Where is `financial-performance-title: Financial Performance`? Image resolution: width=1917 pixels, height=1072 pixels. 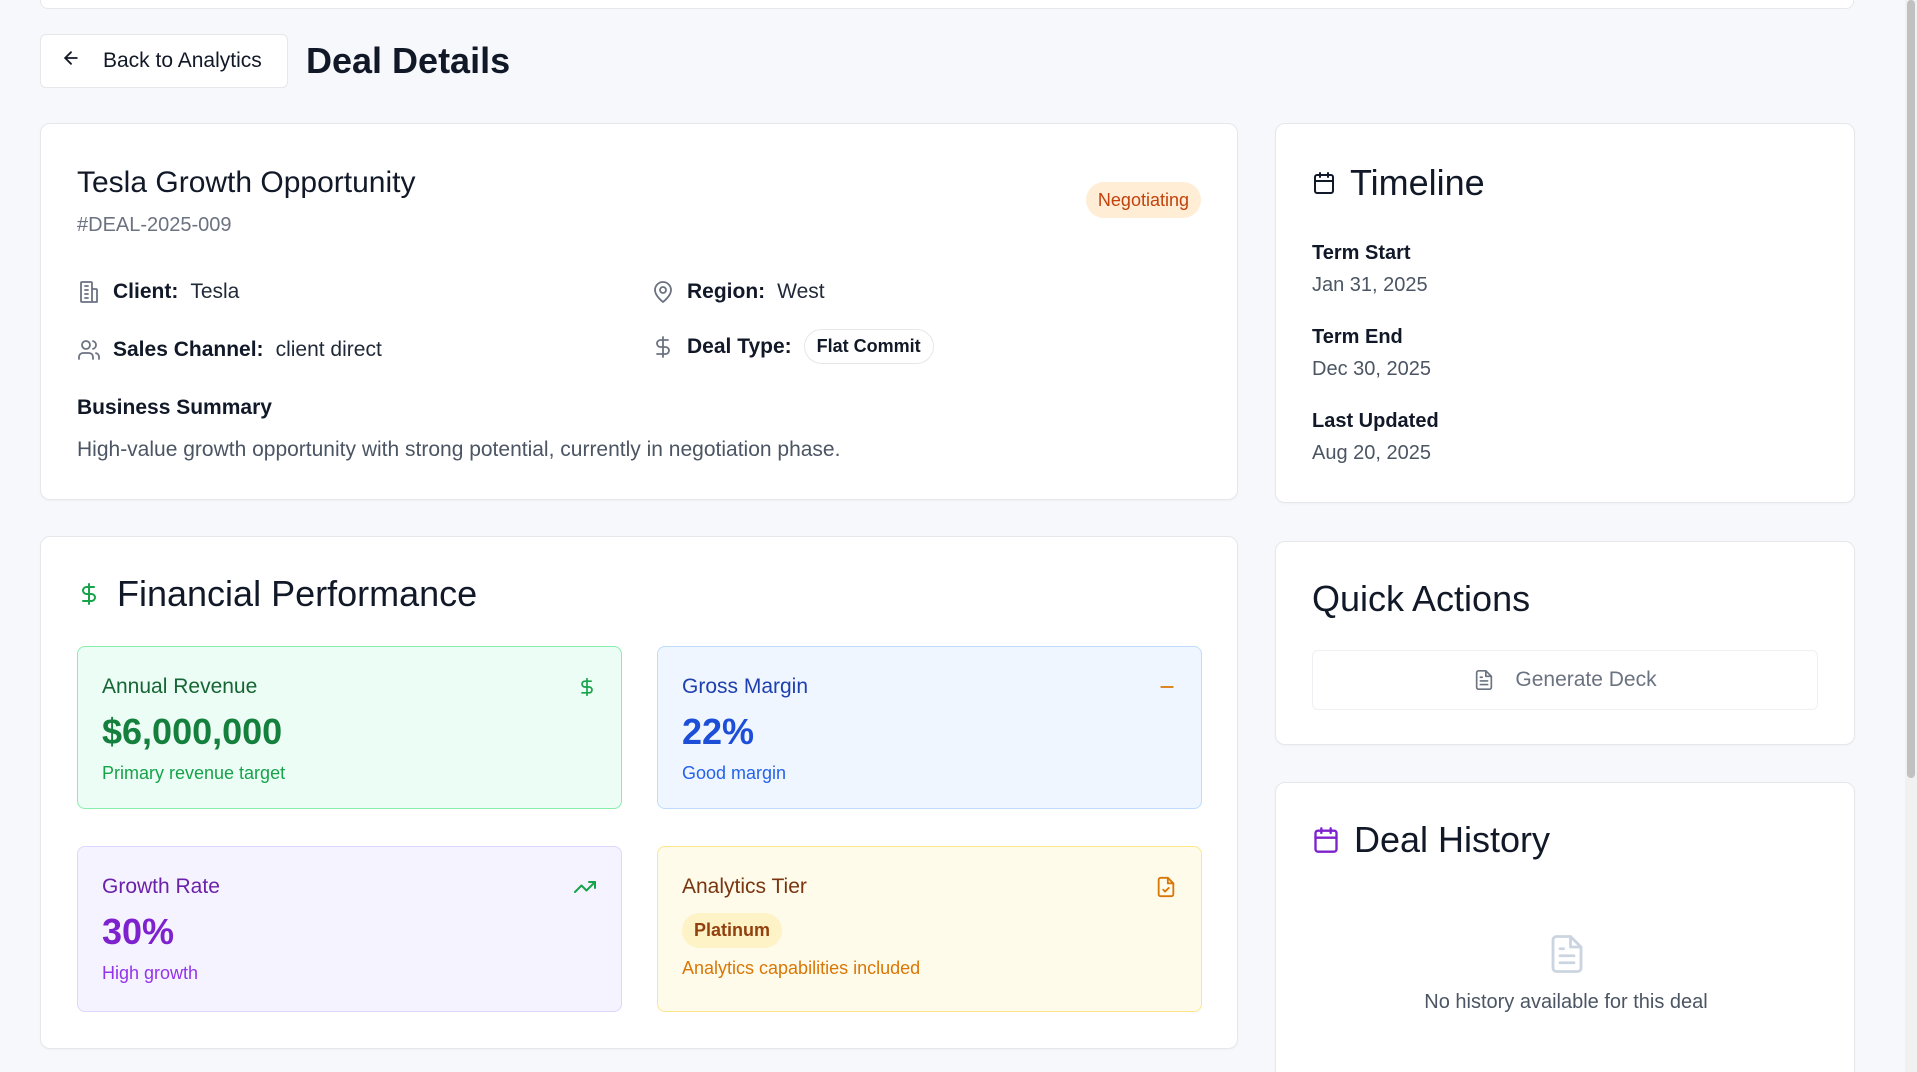 financial-performance-title: Financial Performance is located at coordinates (297, 593).